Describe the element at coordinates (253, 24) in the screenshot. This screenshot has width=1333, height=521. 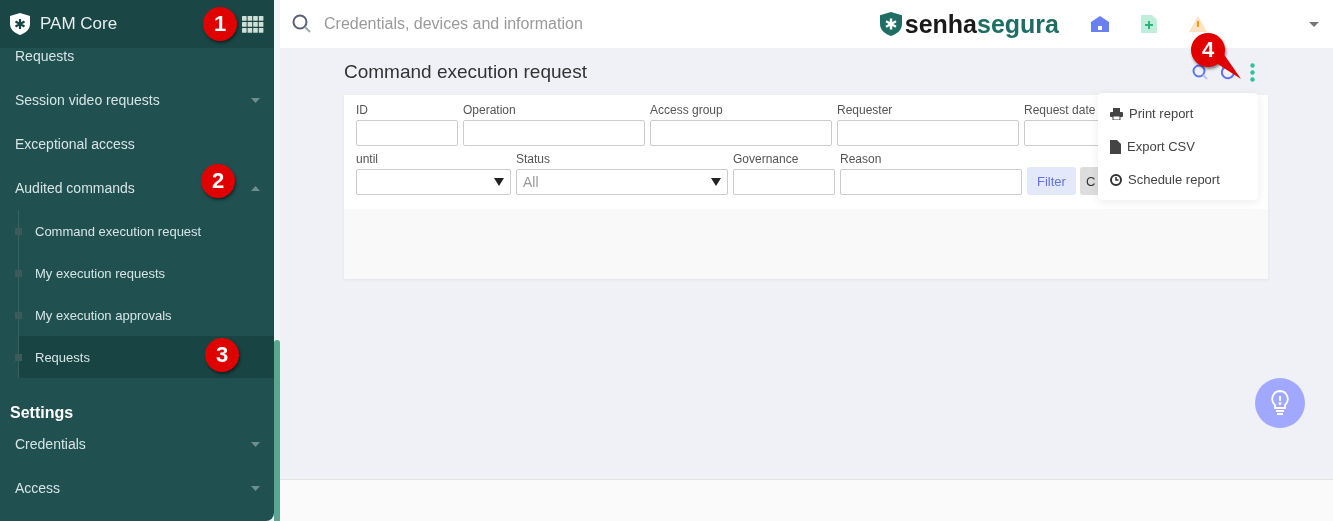
I see `app-grid-icon` at that location.